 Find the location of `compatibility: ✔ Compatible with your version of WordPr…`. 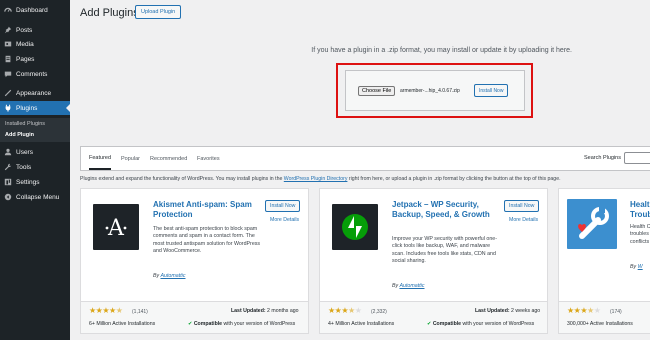

compatibility: ✔ Compatible with your version of WordPr… is located at coordinates (480, 324).